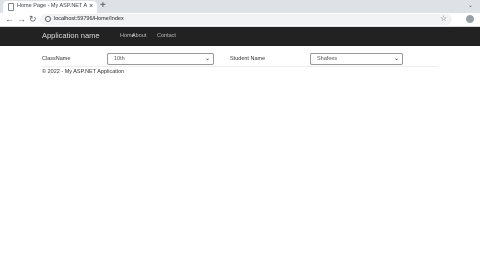 This screenshot has height=270, width=480. I want to click on browser-toolbar: ← → ↻ localhost:59796/Home/Index ☆, so click(240, 20).